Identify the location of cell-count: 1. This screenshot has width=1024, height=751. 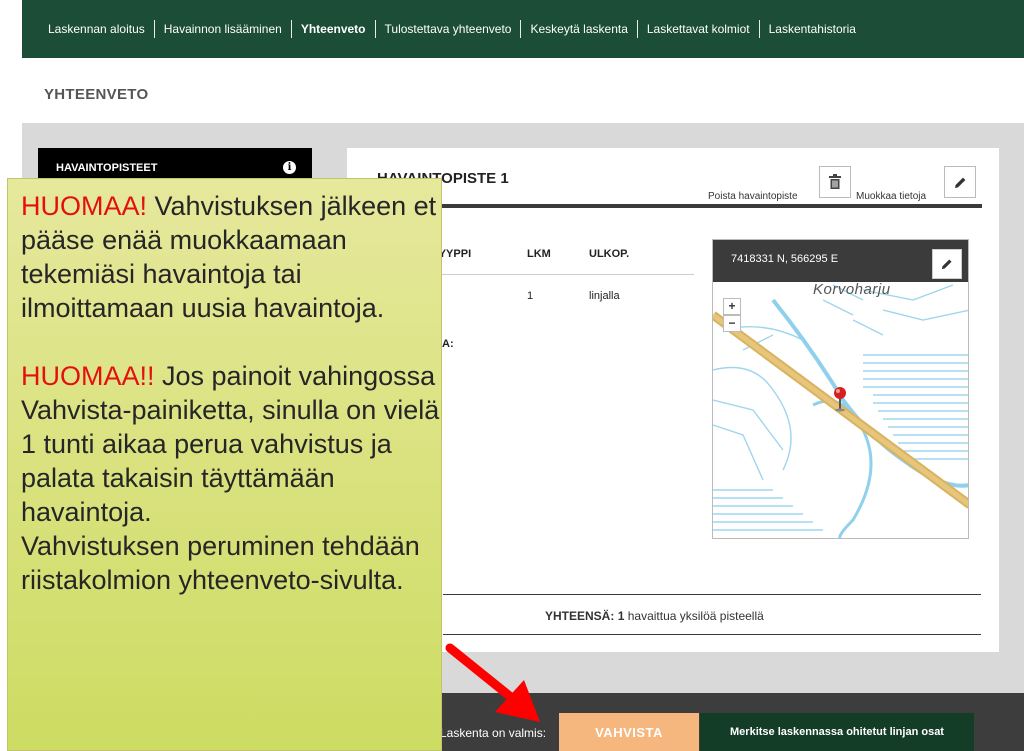
(530, 296).